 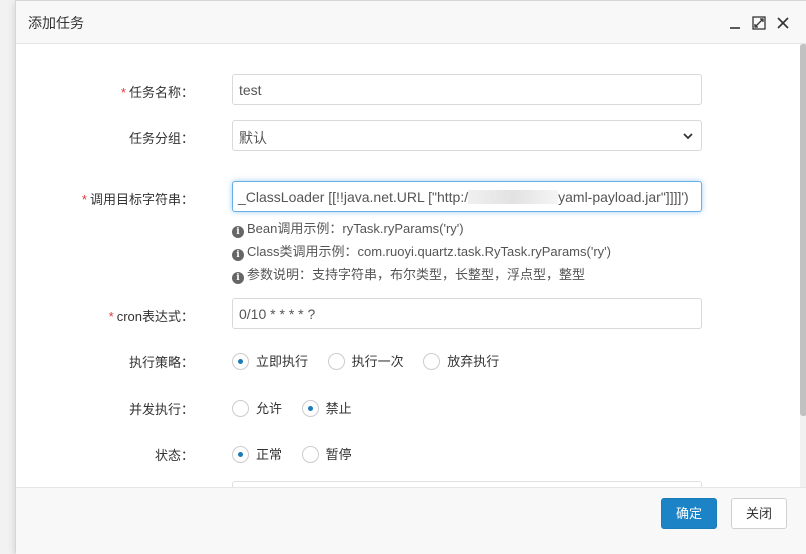 I want to click on concurrent-radio-group: 允许 禁止, so click(x=300, y=407).